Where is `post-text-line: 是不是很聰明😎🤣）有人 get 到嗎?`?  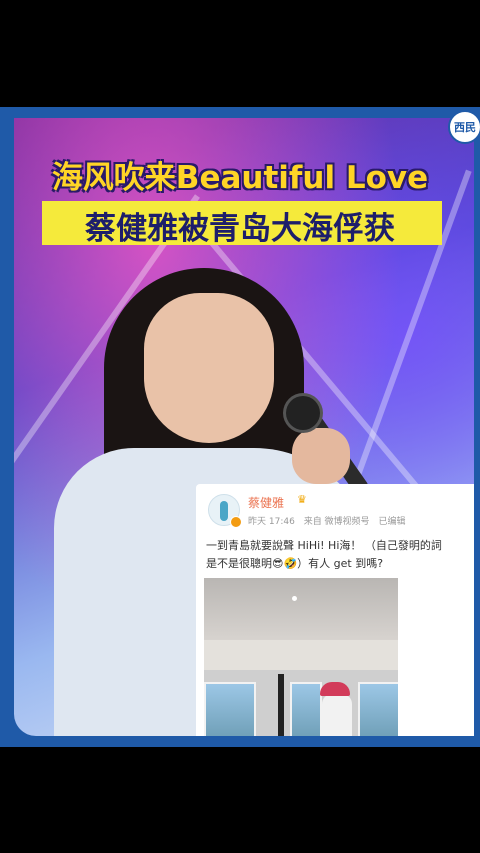 post-text-line: 是不是很聰明😎🤣）有人 get 到嗎? is located at coordinates (295, 563).